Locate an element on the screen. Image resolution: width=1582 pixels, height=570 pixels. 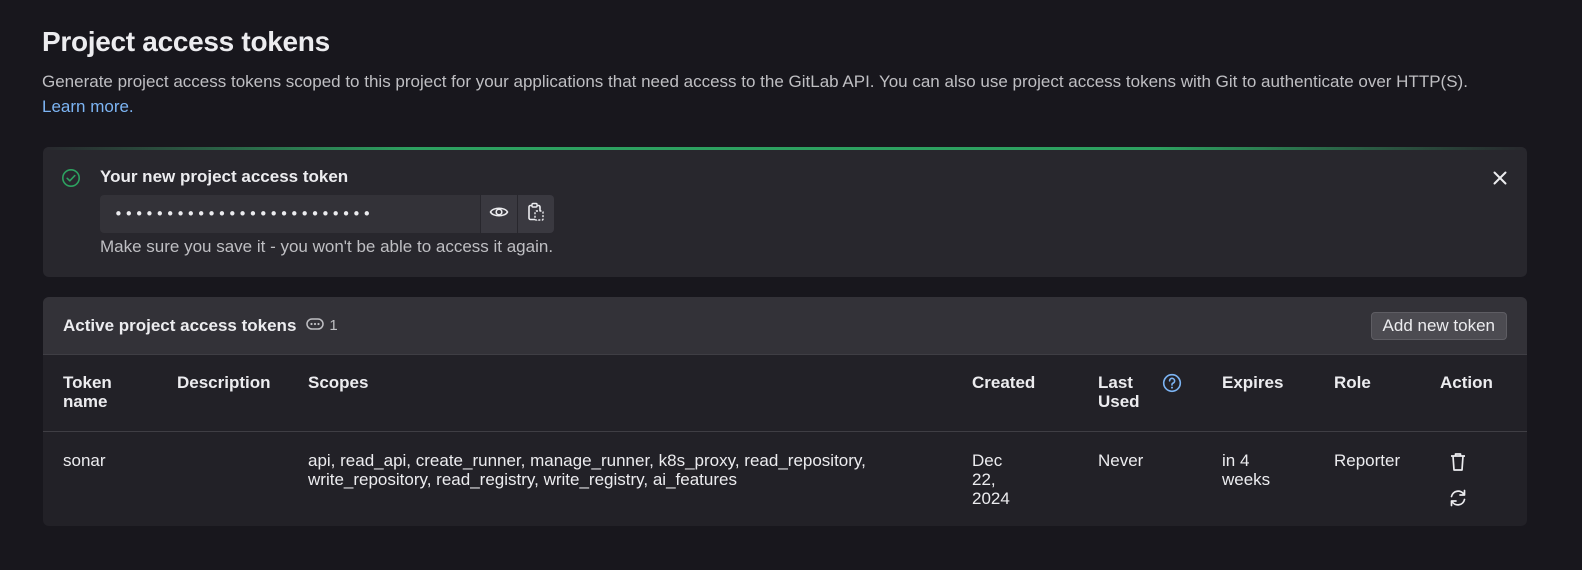
token-action-cell is located at coordinates (1473, 471).